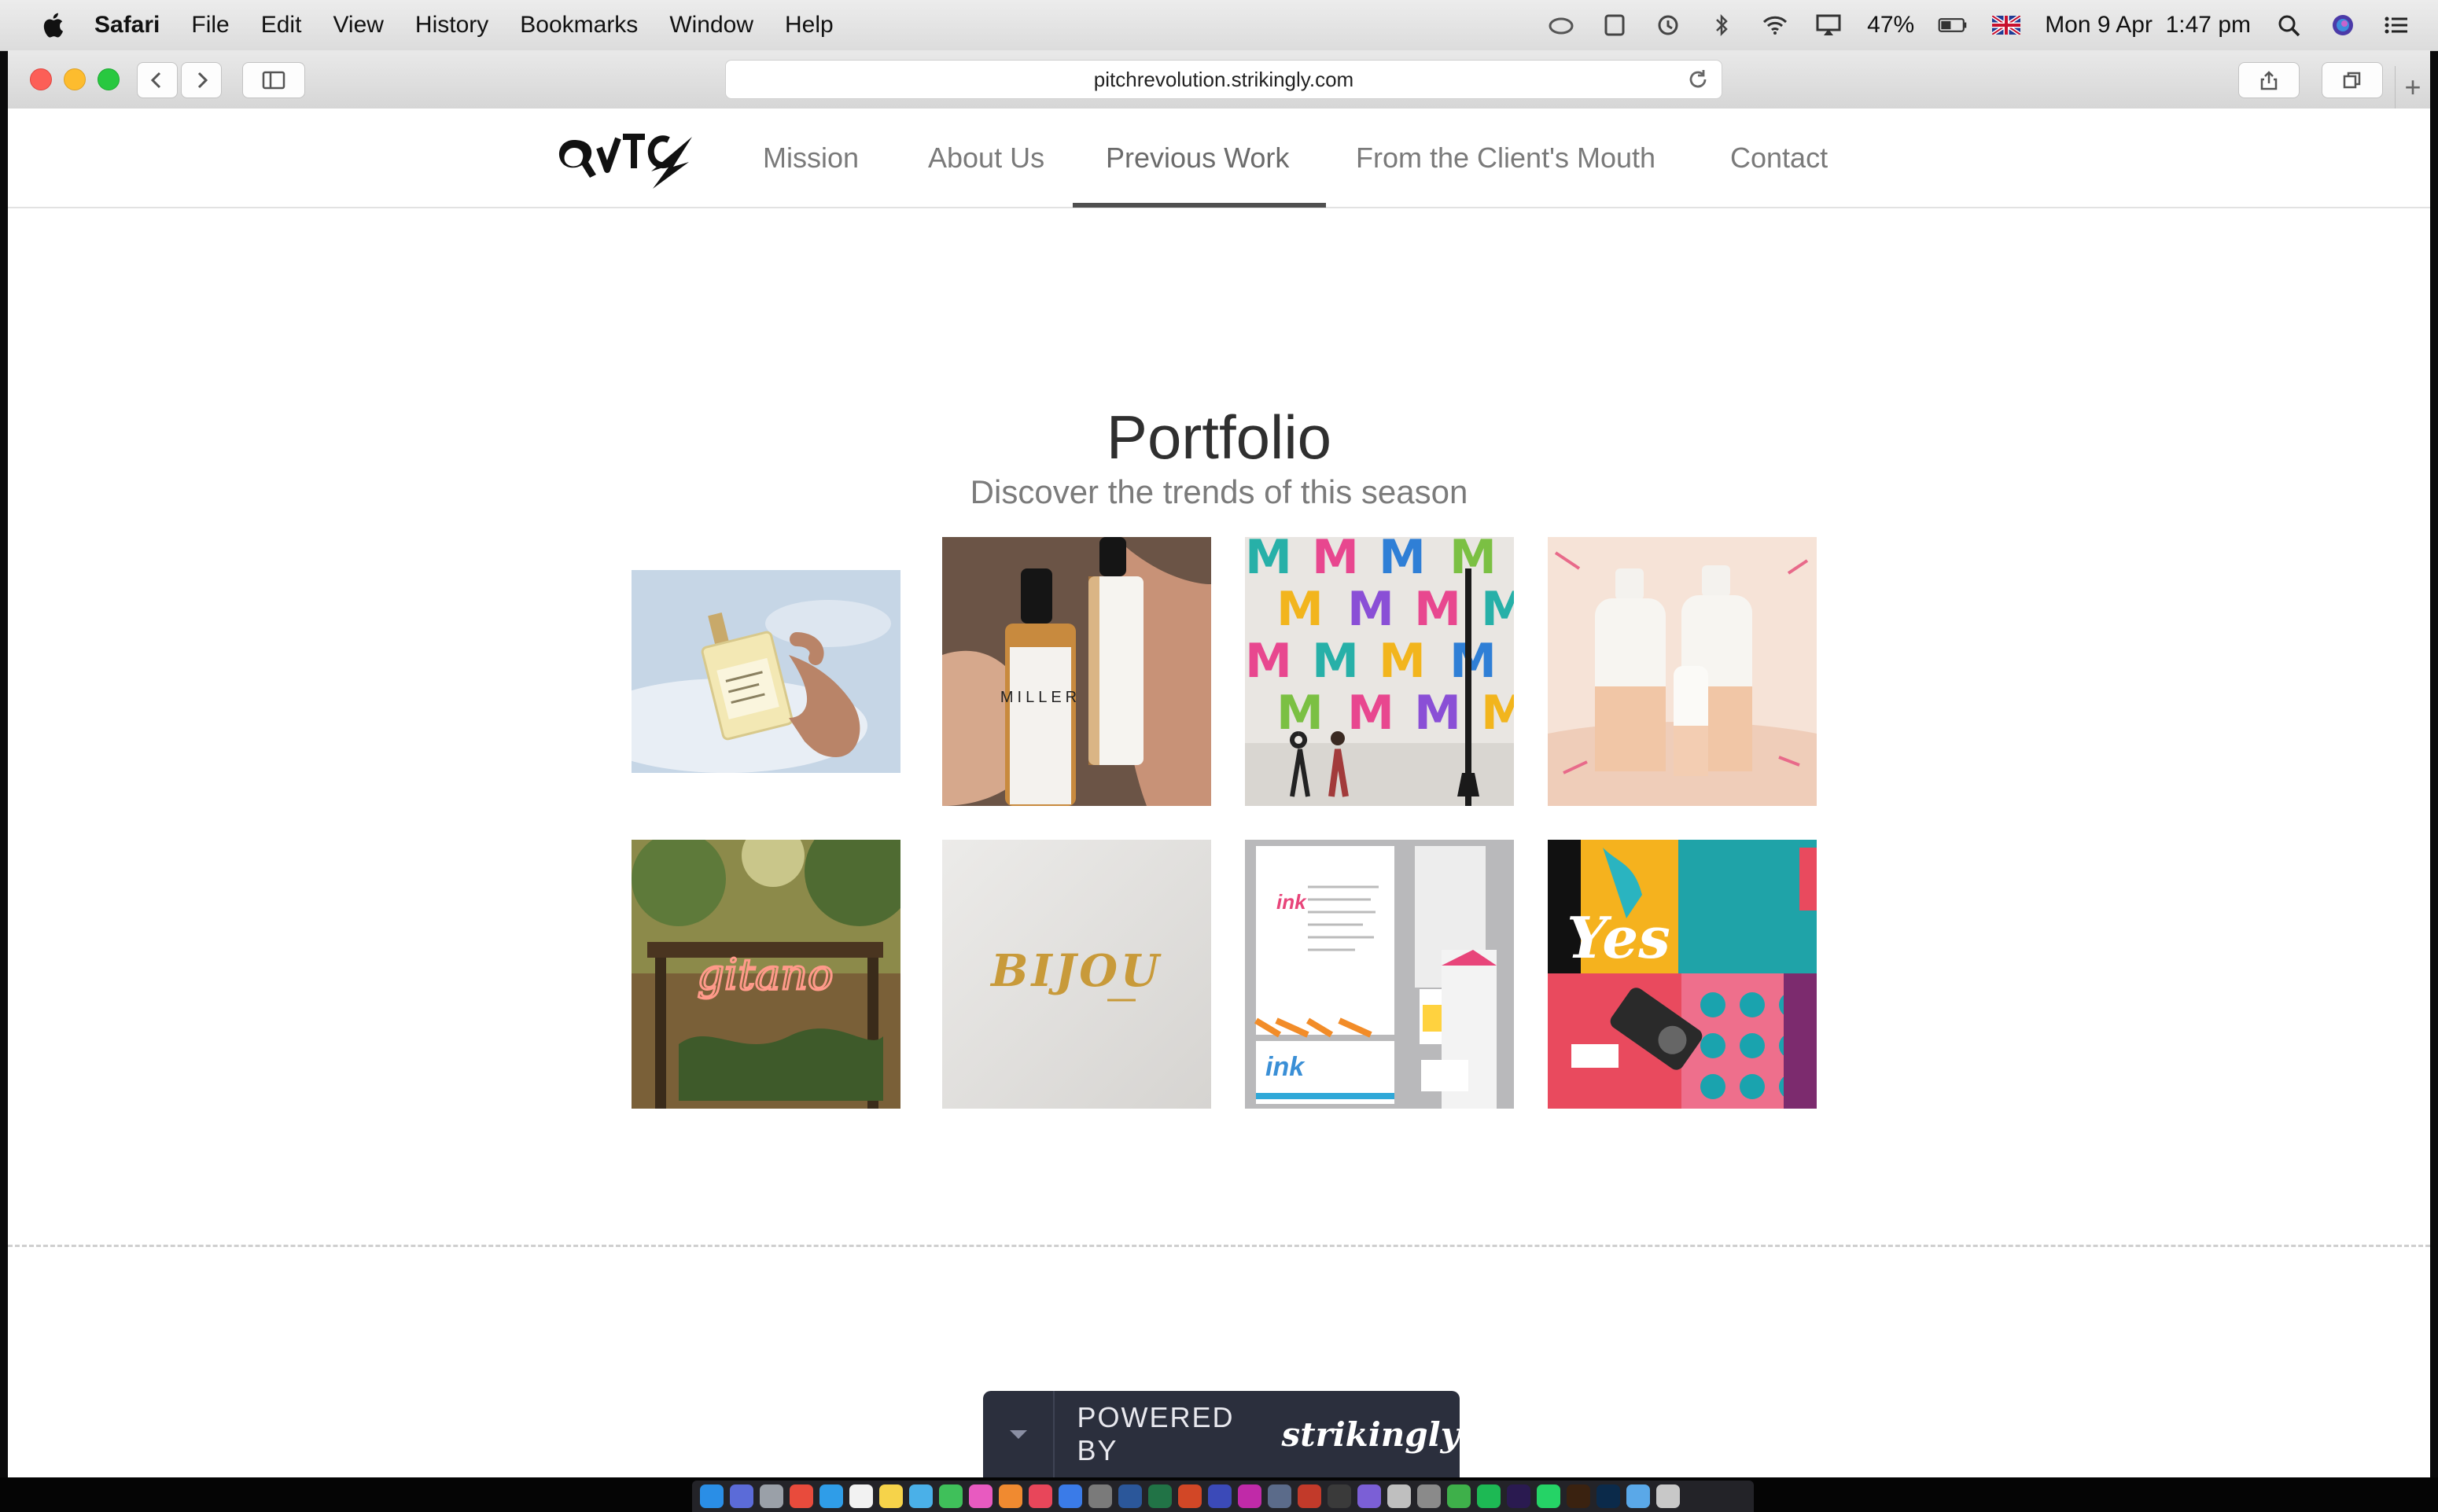 This screenshot has width=2438, height=1512. I want to click on excel-icon, so click(1160, 1496).